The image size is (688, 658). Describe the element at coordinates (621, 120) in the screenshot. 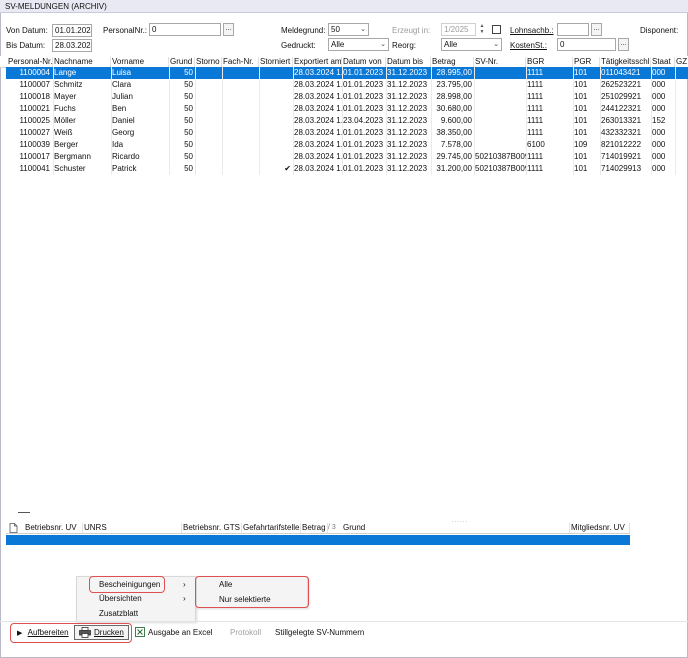

I see `cell-taetigkeit: 263013321` at that location.